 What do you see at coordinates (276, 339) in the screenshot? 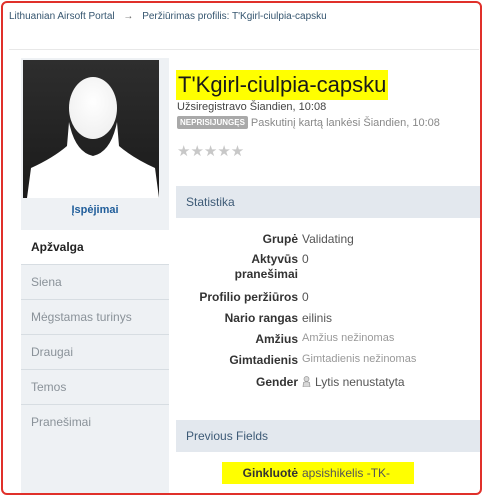
I see `stat-label: Amžius` at bounding box center [276, 339].